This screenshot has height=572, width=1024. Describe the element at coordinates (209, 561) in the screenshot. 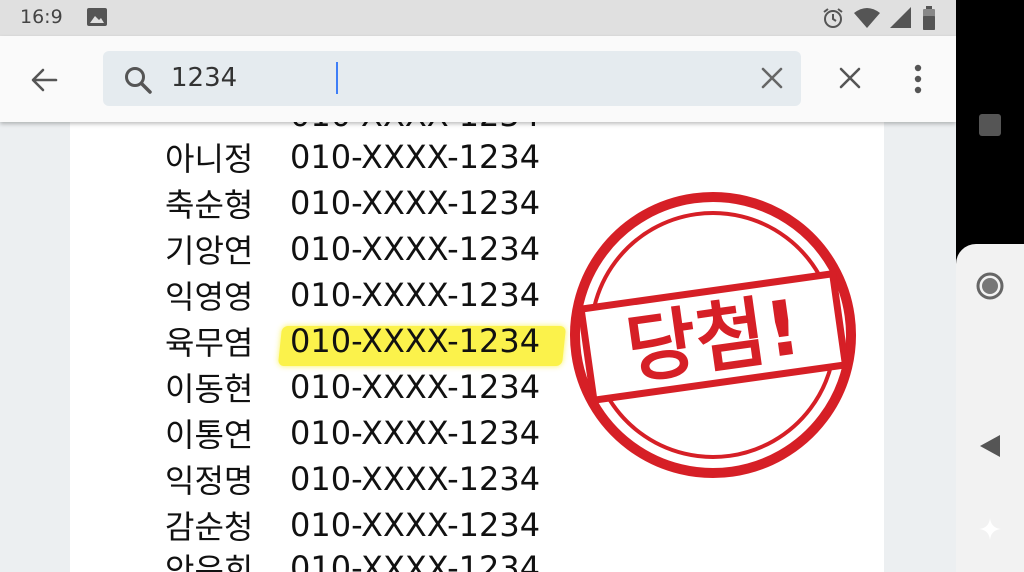

I see `contact-name: 안은희` at that location.